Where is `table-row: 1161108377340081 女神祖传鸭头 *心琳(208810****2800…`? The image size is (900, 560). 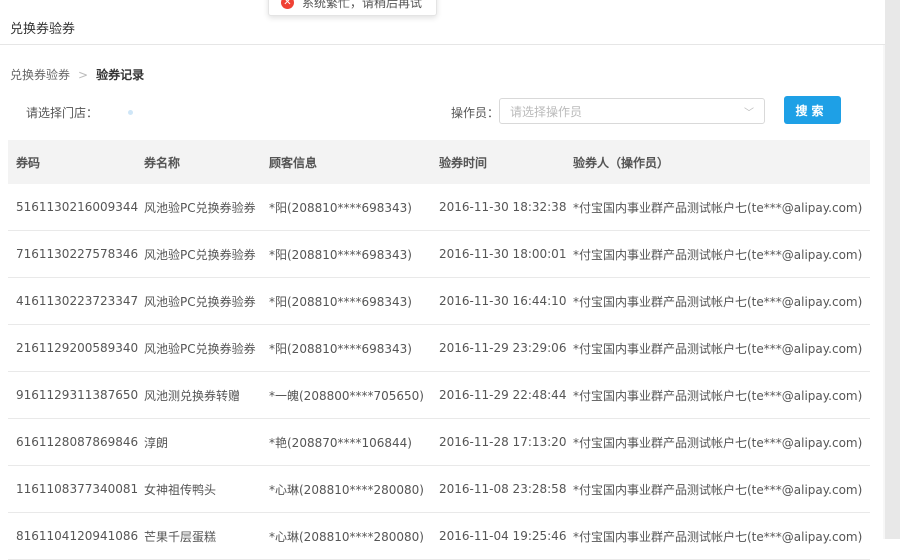 table-row: 1161108377340081 女神祖传鸭头 *心琳(208810****2800… is located at coordinates (439, 489).